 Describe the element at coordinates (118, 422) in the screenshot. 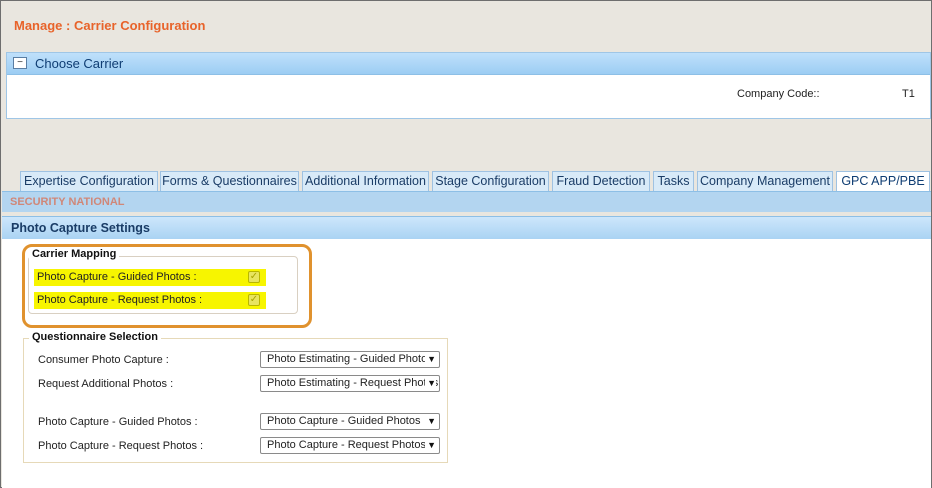

I see `guided-photos-questionnaire-label: Photo Capture - Guided Photos :` at that location.